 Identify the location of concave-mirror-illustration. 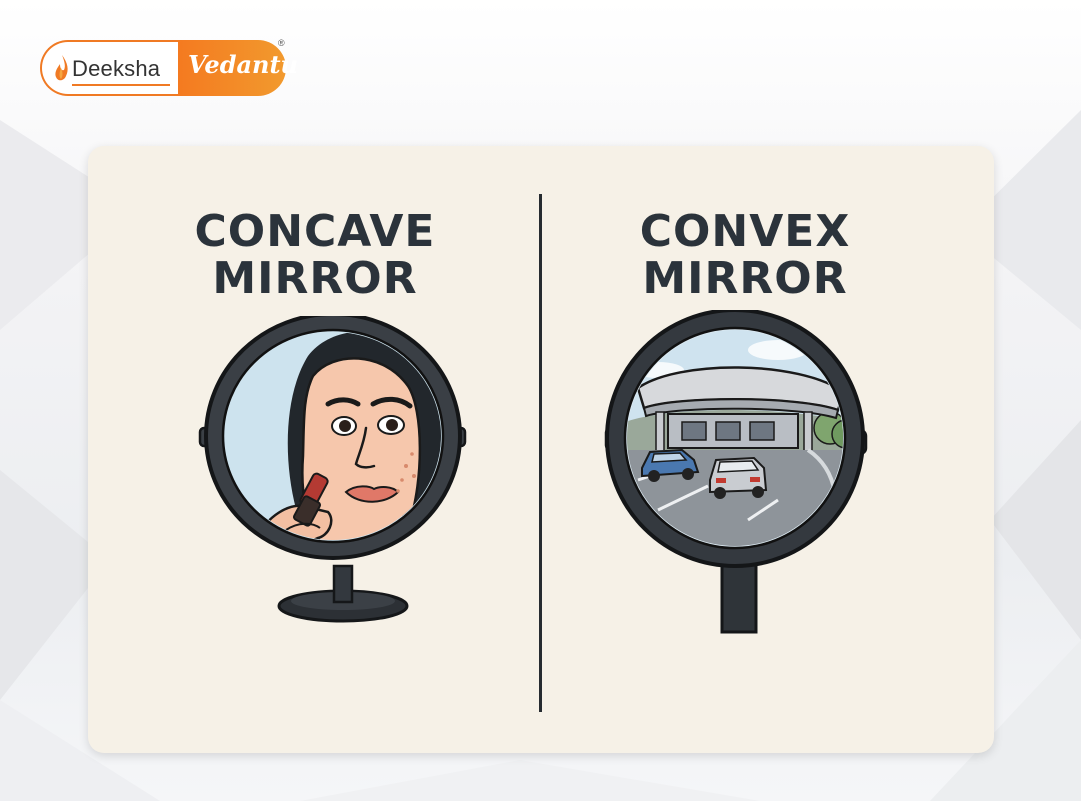
(332, 469).